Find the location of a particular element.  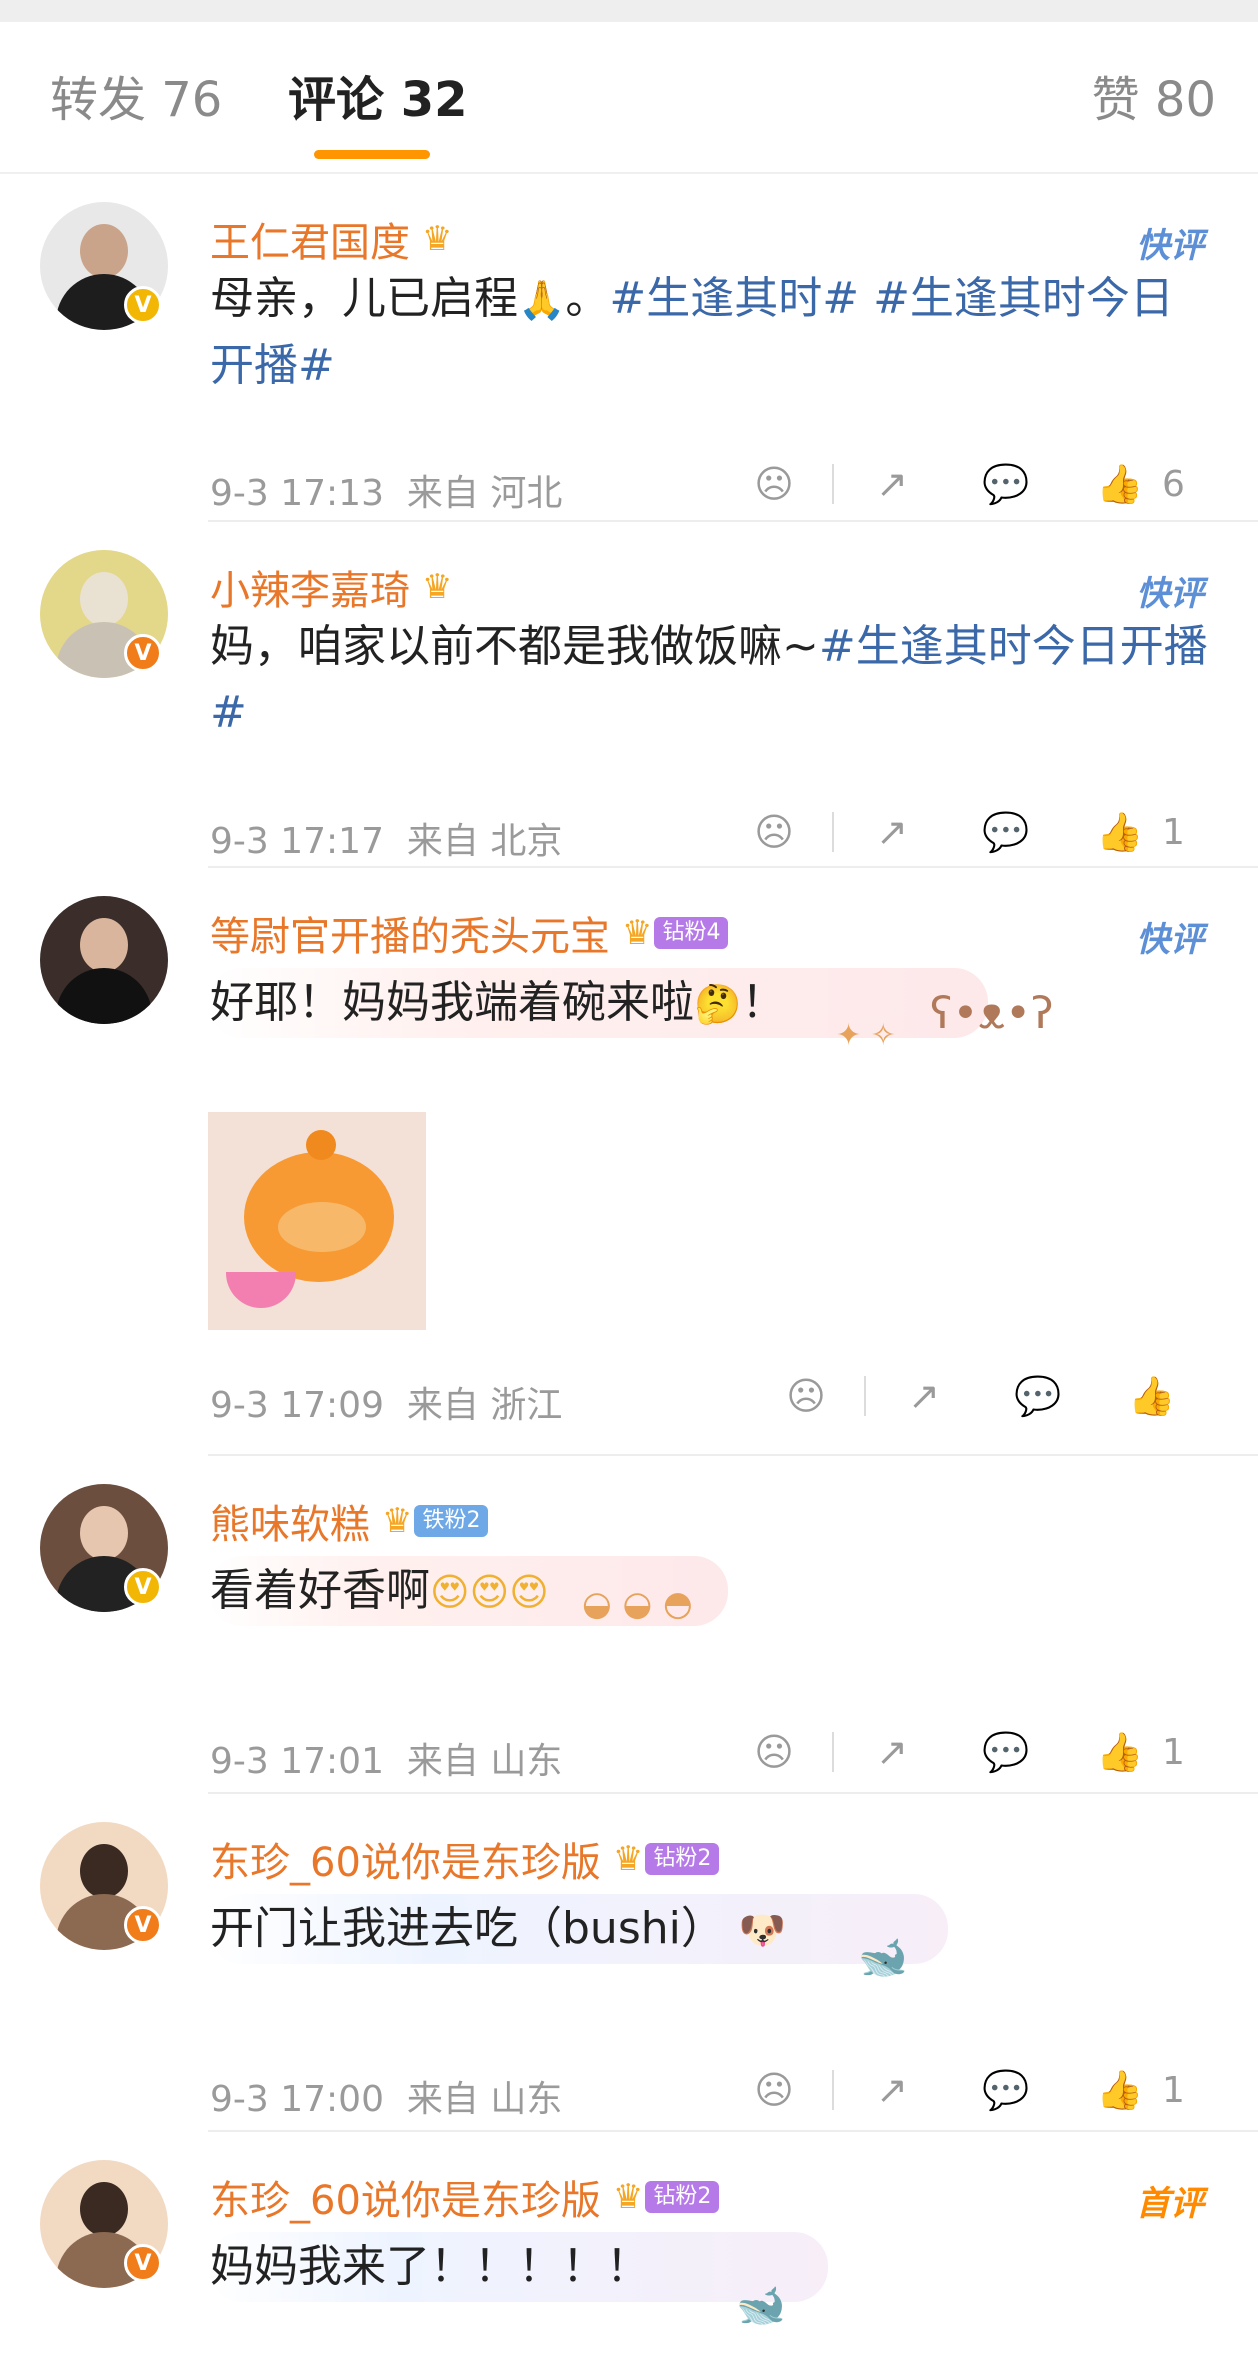

avatar-body is located at coordinates (104, 996).